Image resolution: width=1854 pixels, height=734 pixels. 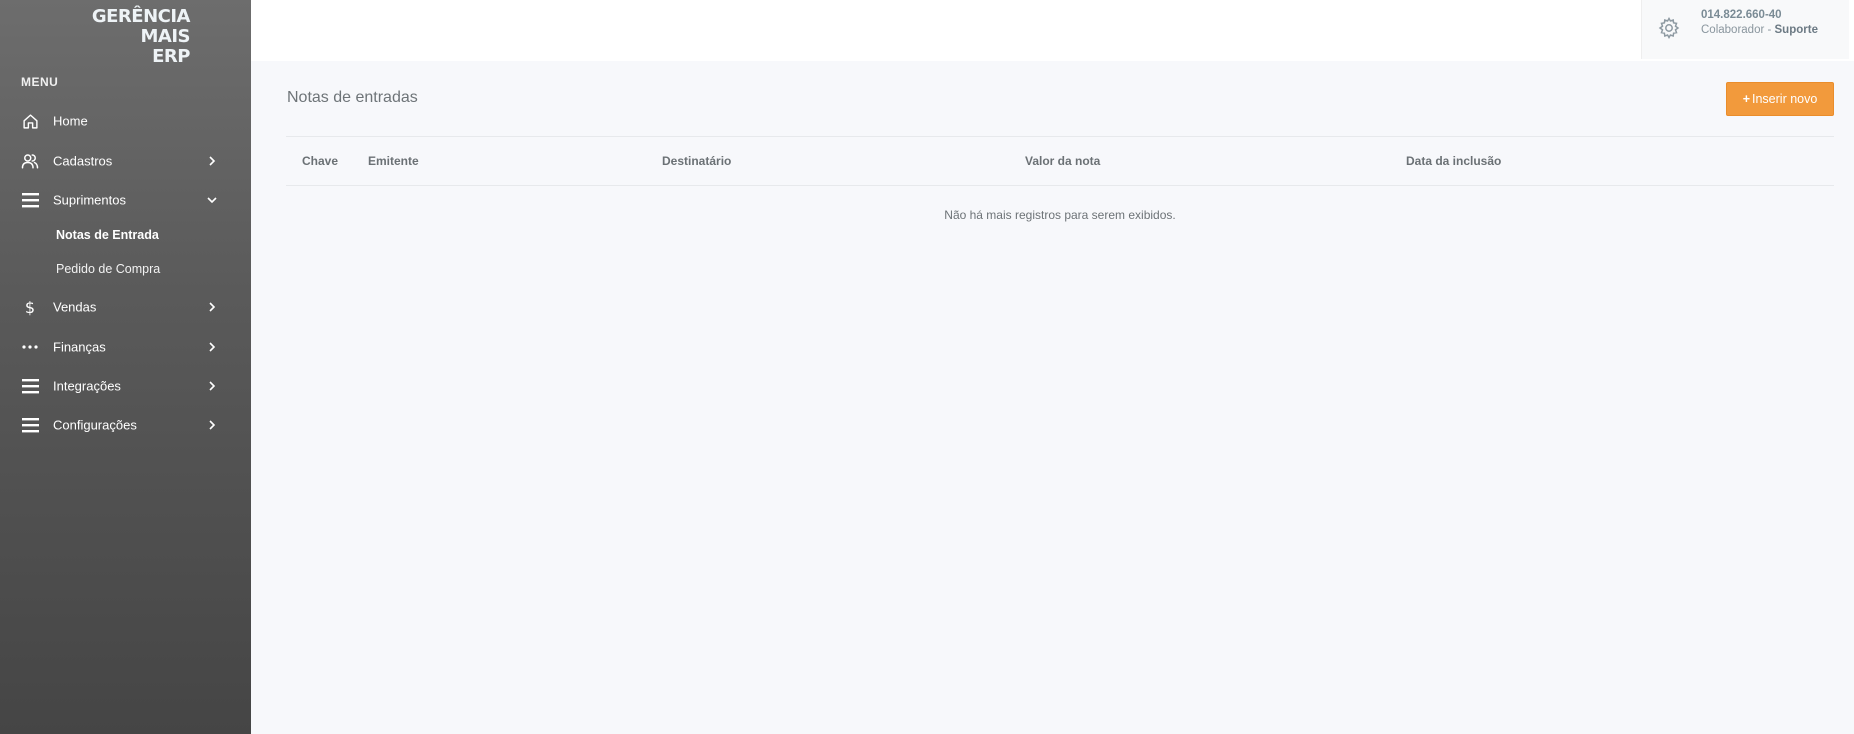 What do you see at coordinates (125, 121) in the screenshot?
I see `sidebar-item-home: Home` at bounding box center [125, 121].